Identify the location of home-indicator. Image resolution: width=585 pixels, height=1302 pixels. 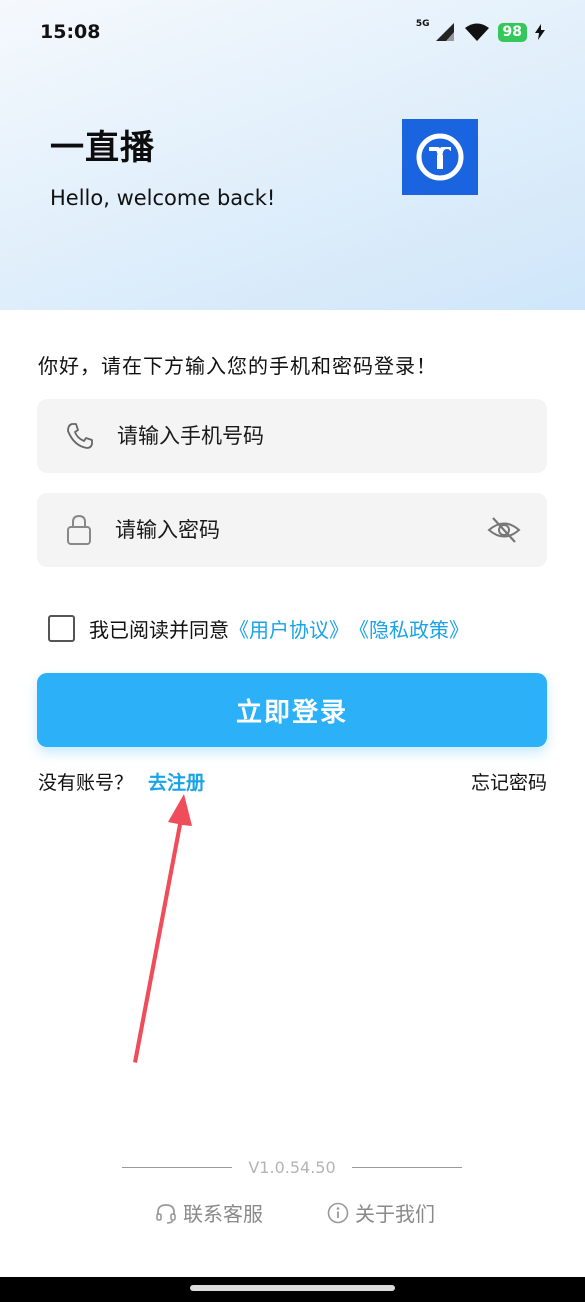
(292, 1288).